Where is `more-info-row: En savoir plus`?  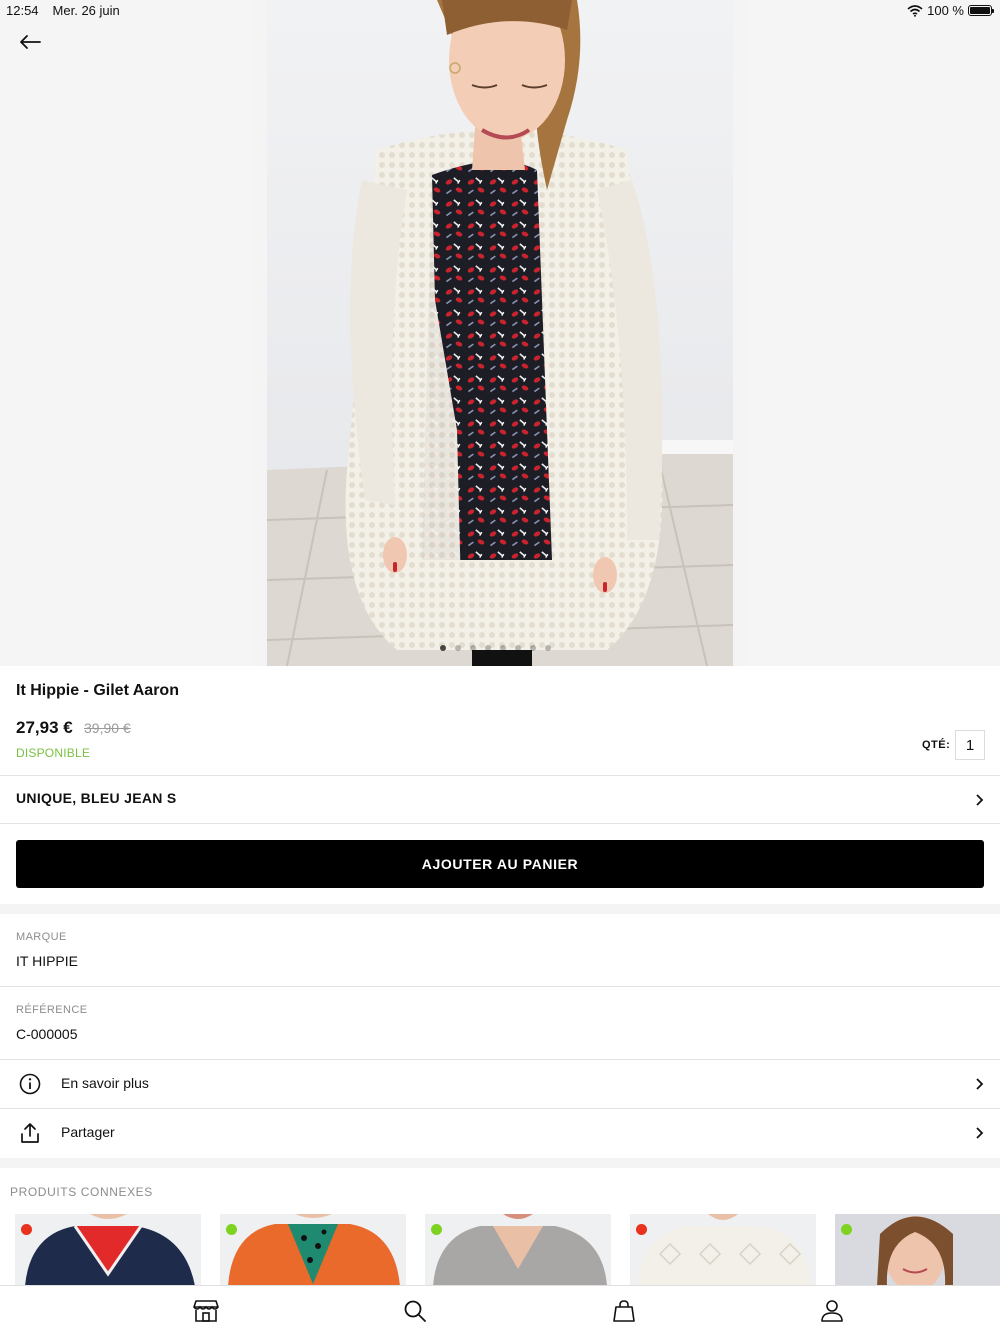
more-info-row: En savoir plus is located at coordinates (500, 1084).